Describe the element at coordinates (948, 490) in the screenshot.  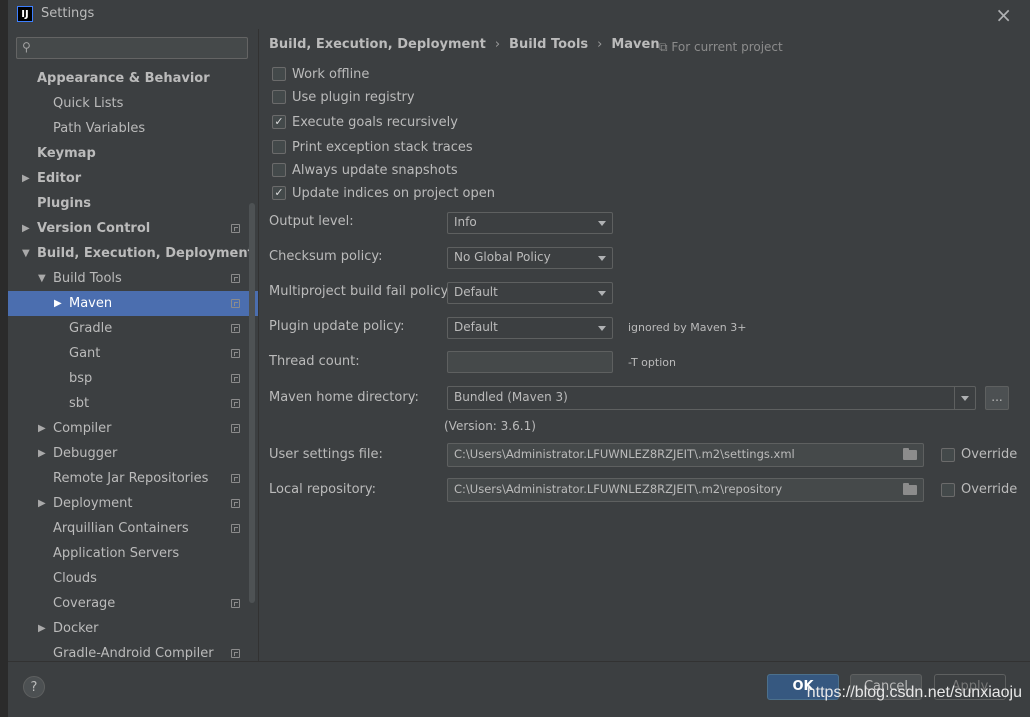
I see `local-repository-override-checkbox` at that location.